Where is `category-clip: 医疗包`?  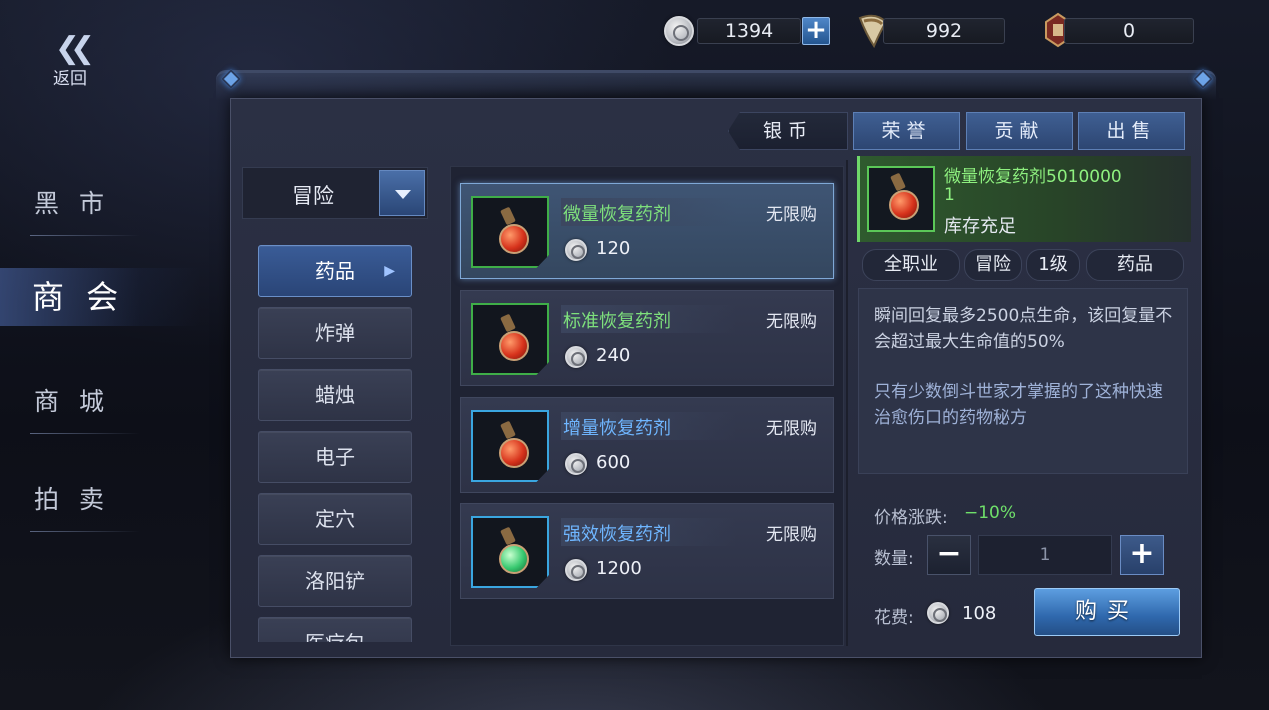 category-clip: 医疗包 is located at coordinates (340, 627).